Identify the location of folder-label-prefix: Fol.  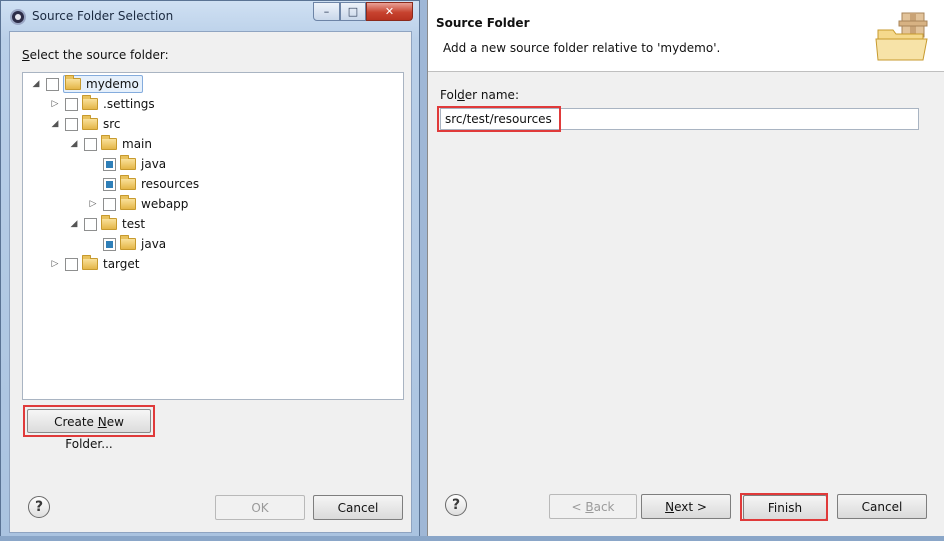
(449, 95).